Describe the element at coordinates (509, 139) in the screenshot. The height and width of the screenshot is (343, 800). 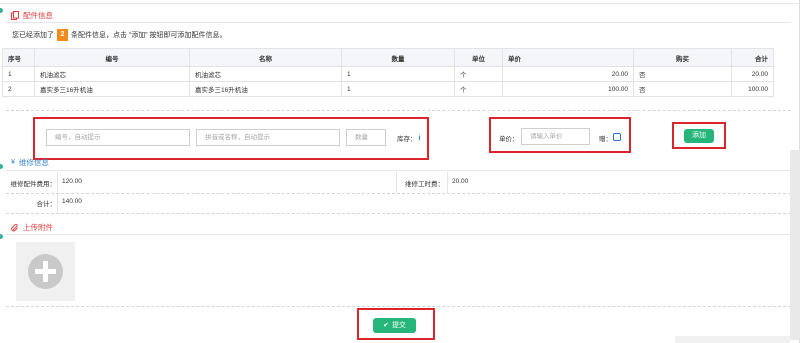
I see `price-label: 单价：` at that location.